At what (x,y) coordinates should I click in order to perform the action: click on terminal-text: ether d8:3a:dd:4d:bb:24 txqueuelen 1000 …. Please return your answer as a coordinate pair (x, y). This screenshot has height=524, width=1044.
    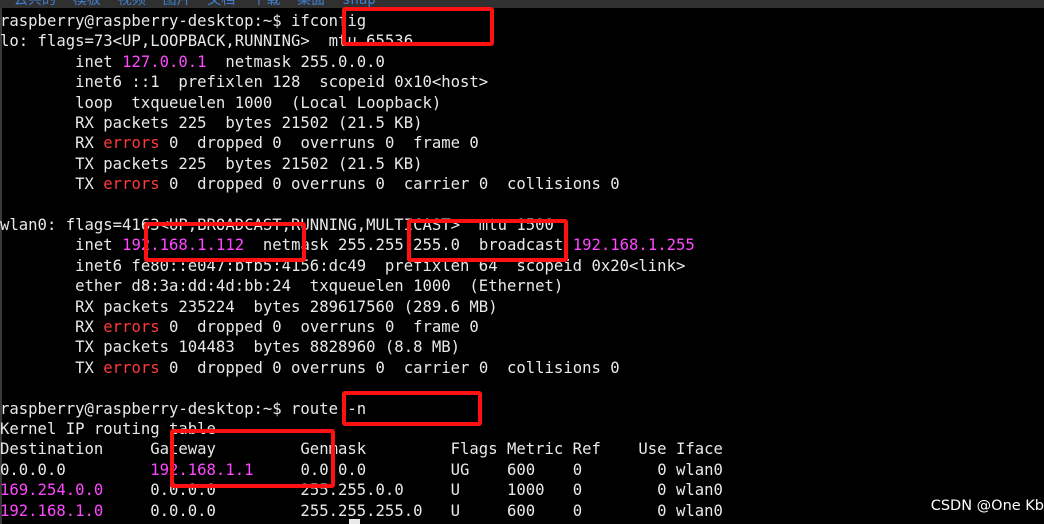
    Looking at the image, I should click on (282, 286).